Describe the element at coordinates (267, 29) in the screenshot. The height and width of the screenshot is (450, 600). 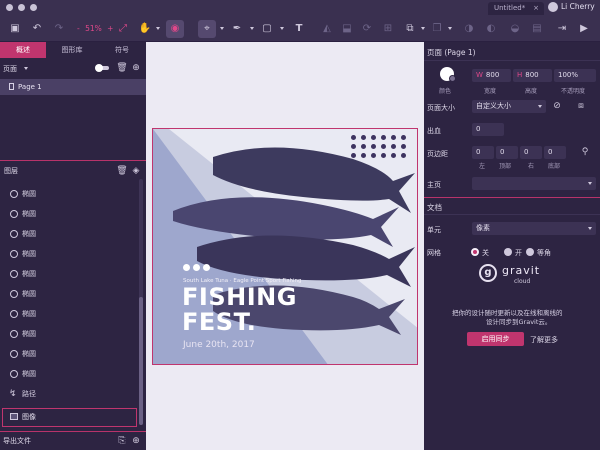
I see `rectangle-tool-icon: ▢` at that location.